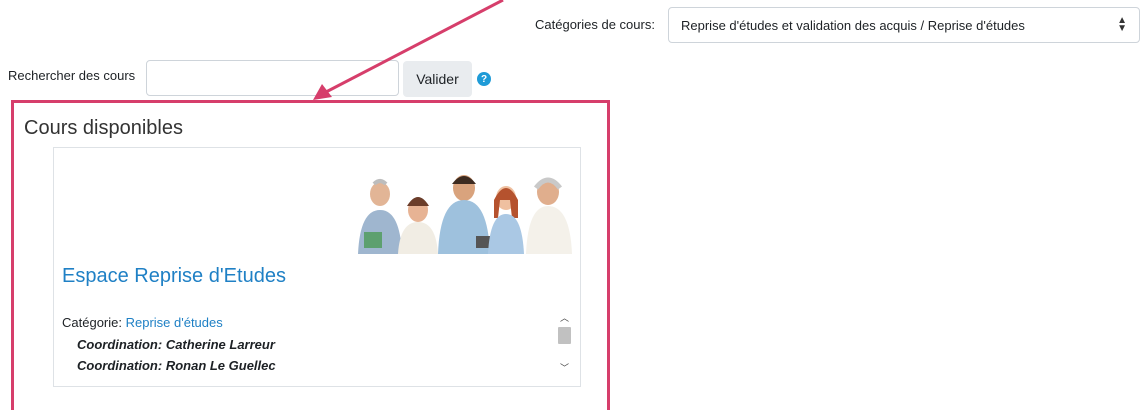 This screenshot has width=1141, height=410. I want to click on search-courses-input, so click(272, 78).